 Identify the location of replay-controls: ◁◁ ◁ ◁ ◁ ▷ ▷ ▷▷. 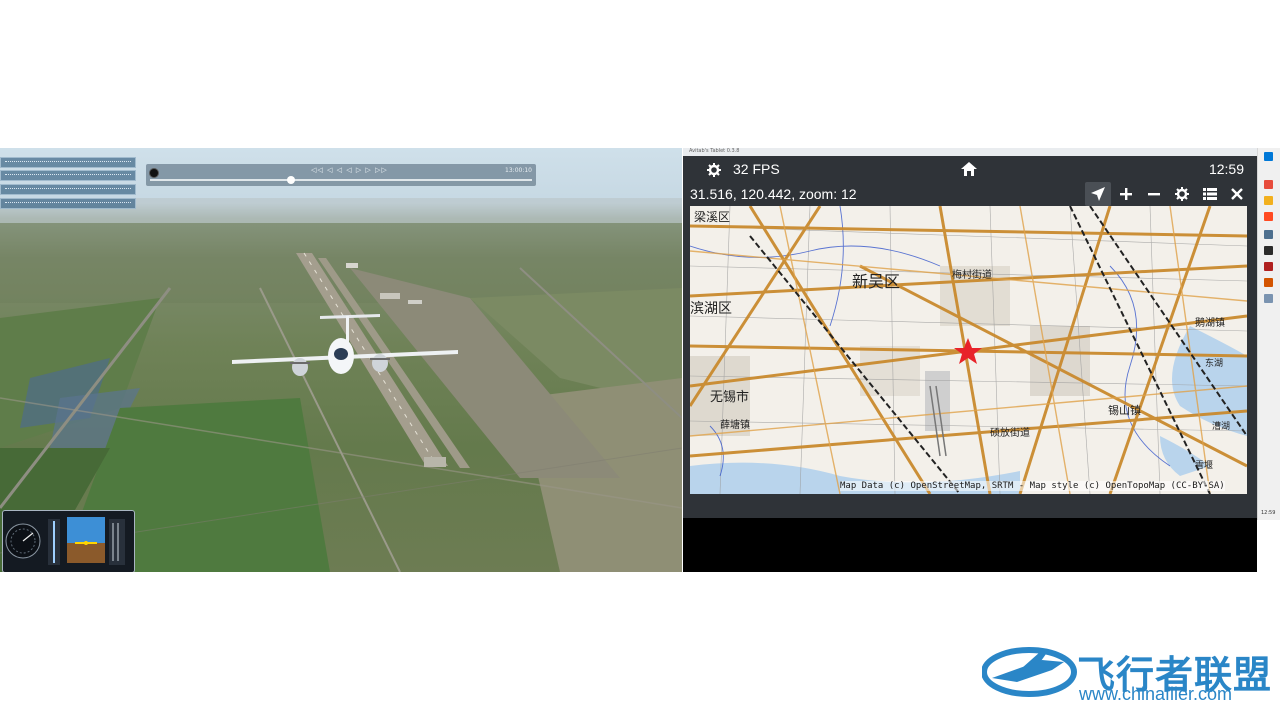
(349, 170).